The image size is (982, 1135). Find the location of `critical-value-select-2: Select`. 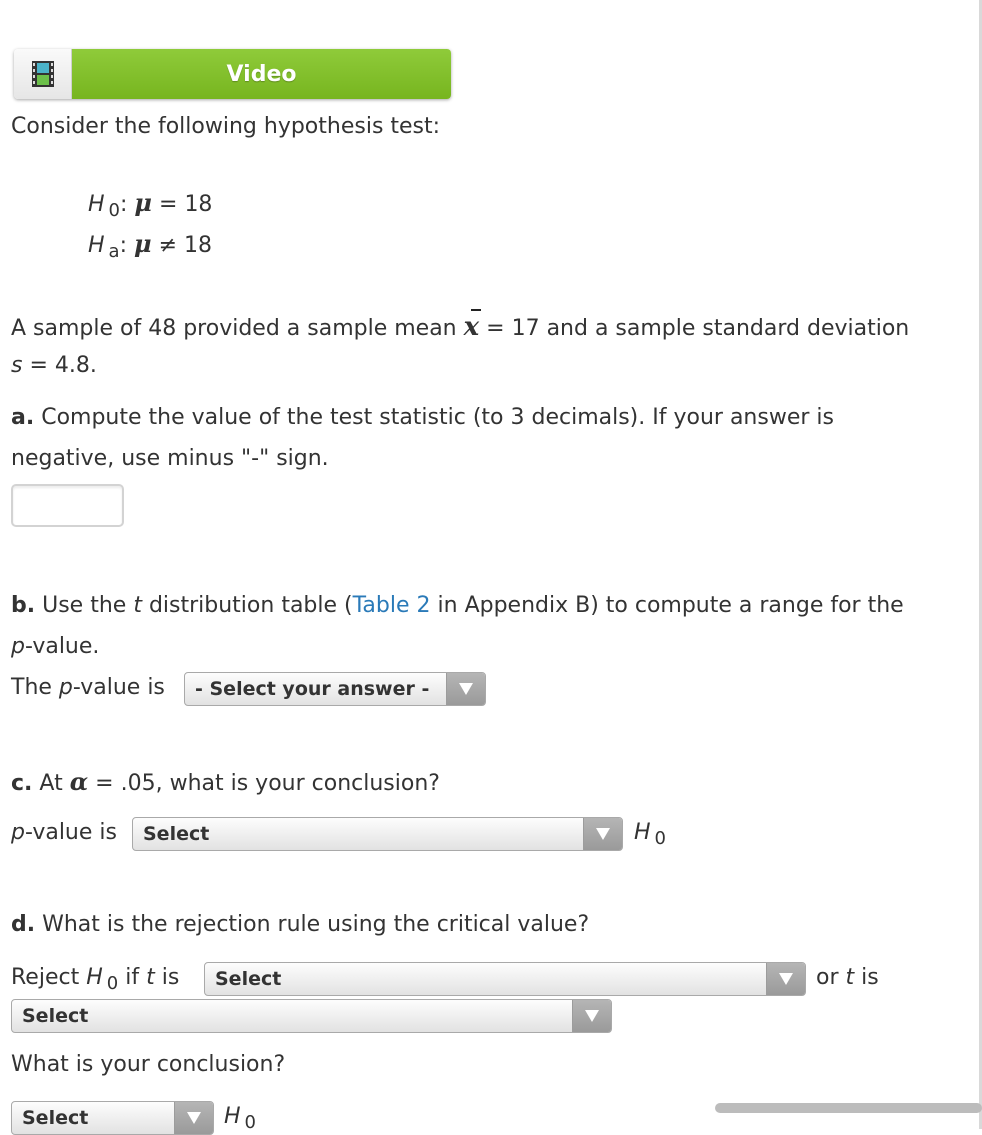

critical-value-select-2: Select is located at coordinates (311, 1016).